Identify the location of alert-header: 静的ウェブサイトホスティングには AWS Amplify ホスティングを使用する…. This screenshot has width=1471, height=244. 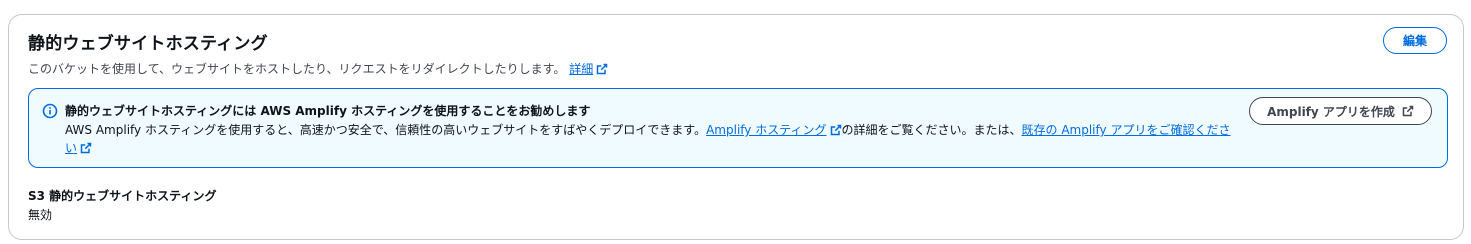
(328, 111).